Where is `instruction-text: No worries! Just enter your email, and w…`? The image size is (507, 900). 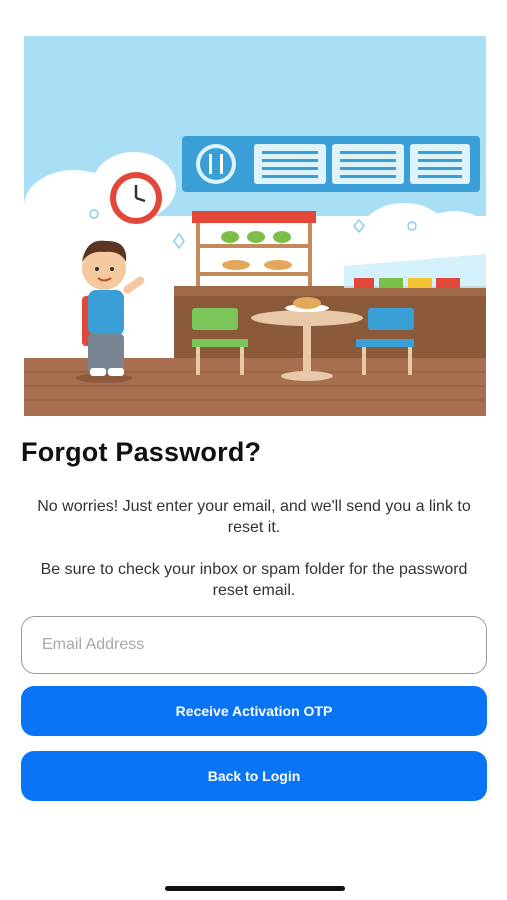 instruction-text: No worries! Just enter your email, and w… is located at coordinates (254, 517).